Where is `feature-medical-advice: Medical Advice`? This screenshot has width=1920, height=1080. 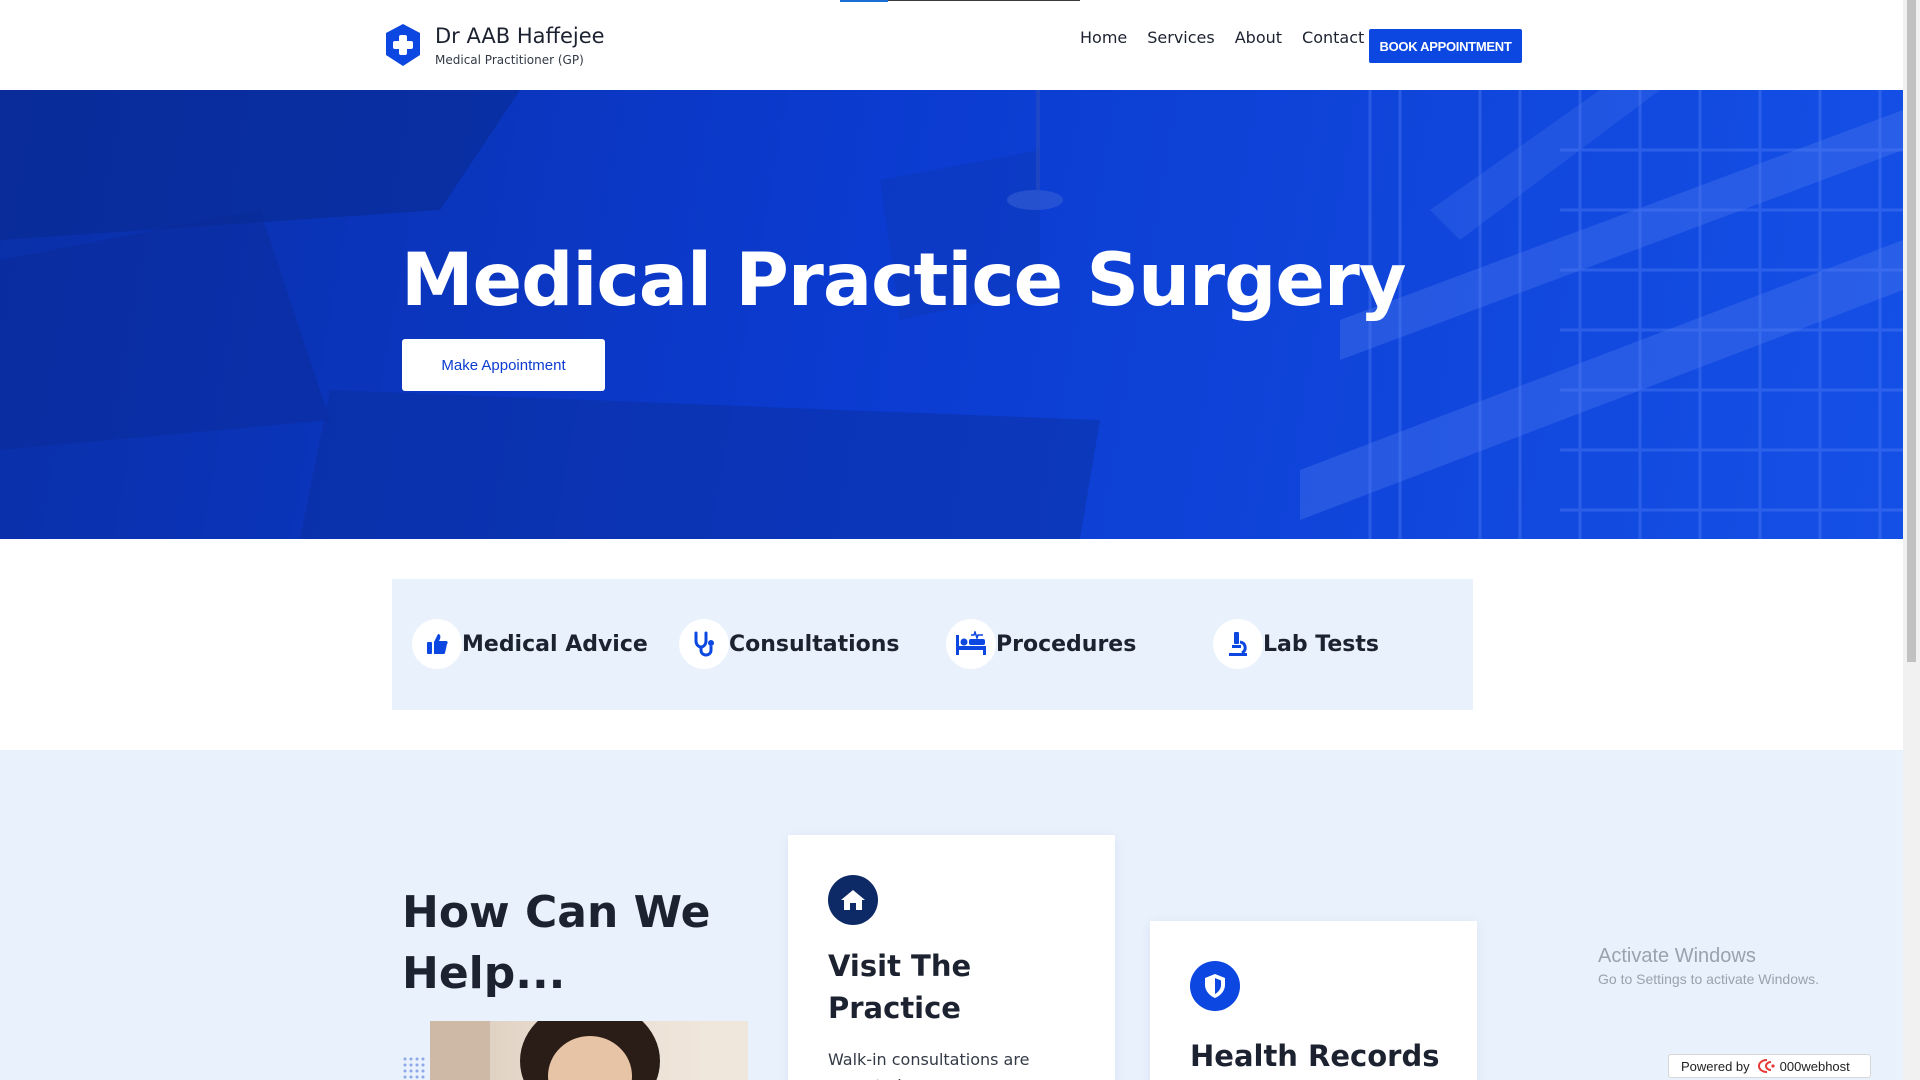 feature-medical-advice: Medical Advice is located at coordinates (530, 644).